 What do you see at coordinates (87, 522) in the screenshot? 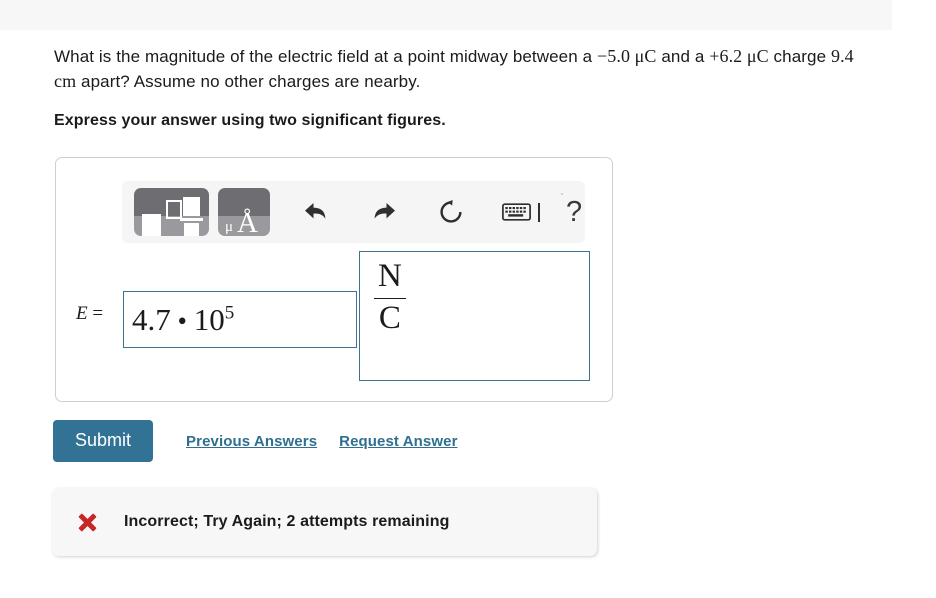
I see `x-mark-icon` at bounding box center [87, 522].